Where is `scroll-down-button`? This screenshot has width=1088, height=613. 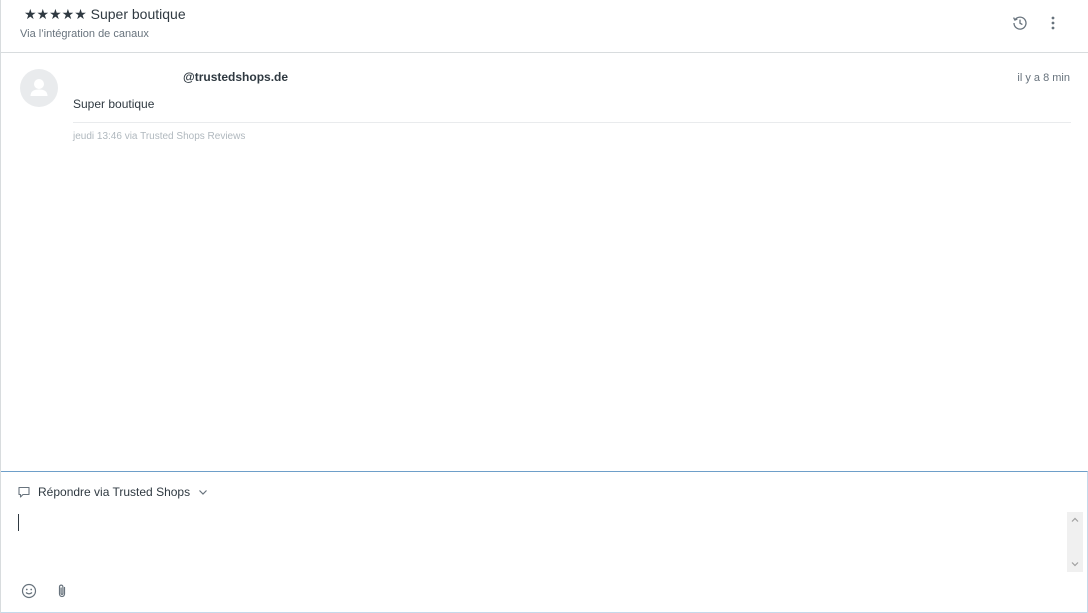 scroll-down-button is located at coordinates (1075, 564).